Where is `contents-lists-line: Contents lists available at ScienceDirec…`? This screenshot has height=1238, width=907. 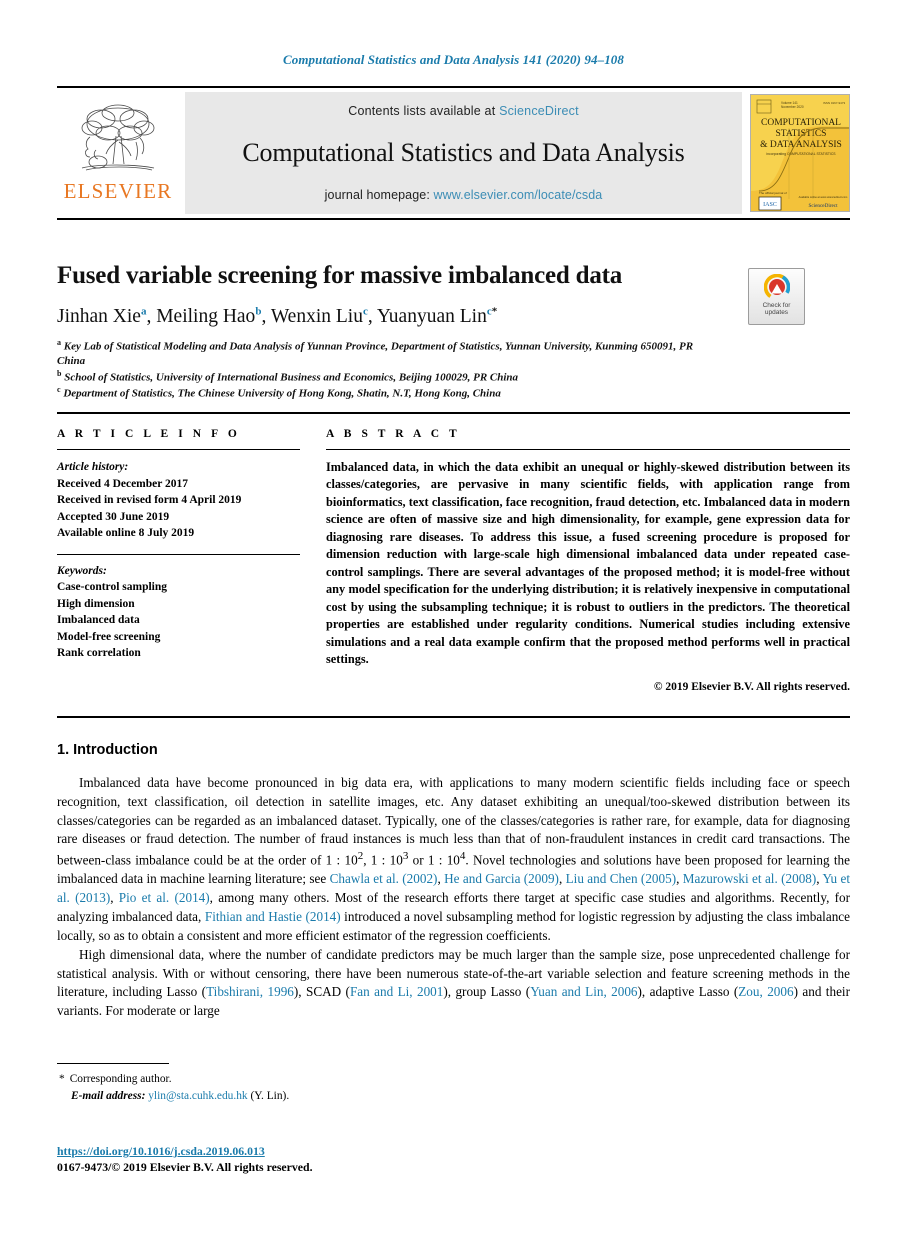 contents-lists-line: Contents lists available at ScienceDirec… is located at coordinates (463, 111).